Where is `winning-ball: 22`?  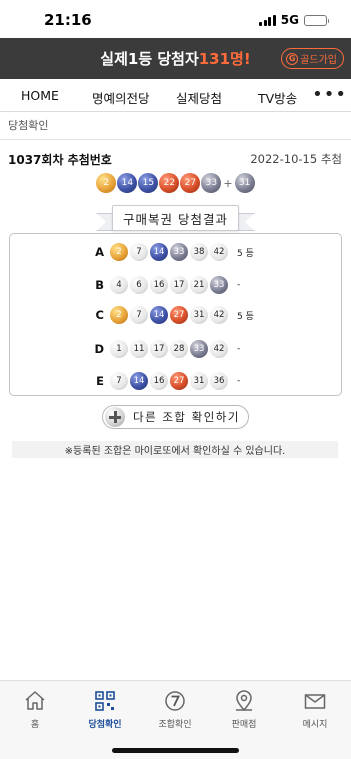 winning-ball: 22 is located at coordinates (169, 183).